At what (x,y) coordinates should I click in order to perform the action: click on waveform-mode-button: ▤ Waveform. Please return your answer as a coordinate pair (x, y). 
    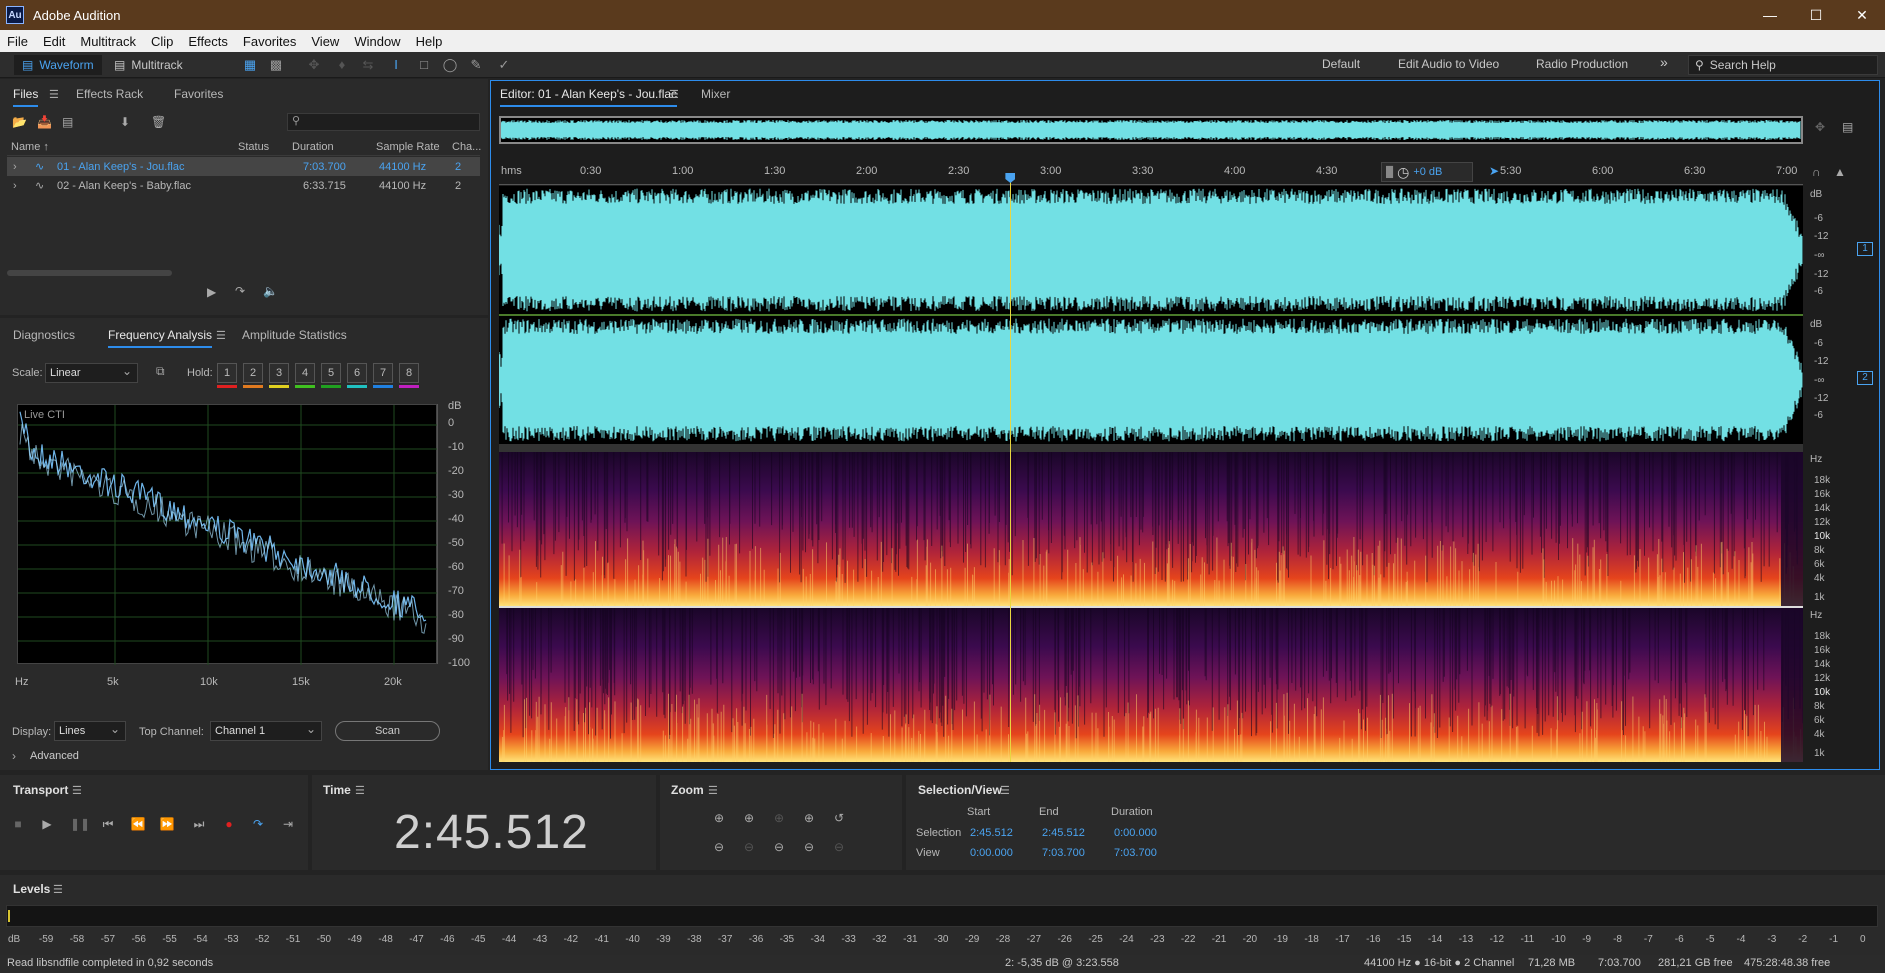
    Looking at the image, I should click on (58, 65).